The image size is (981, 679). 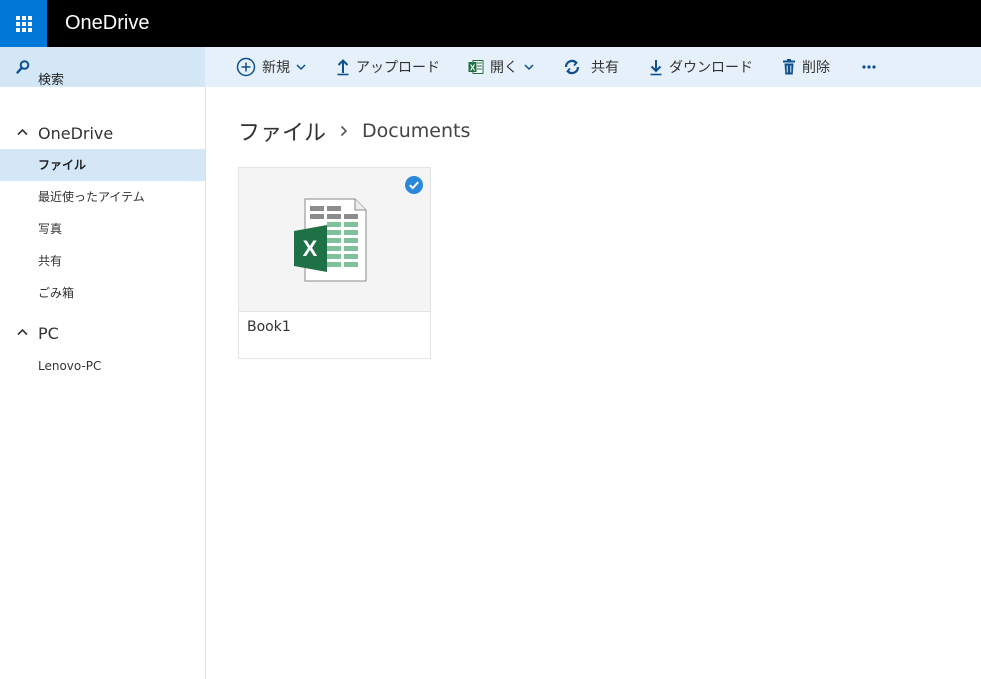 I want to click on app-launcher-icon, so click(x=23, y=23).